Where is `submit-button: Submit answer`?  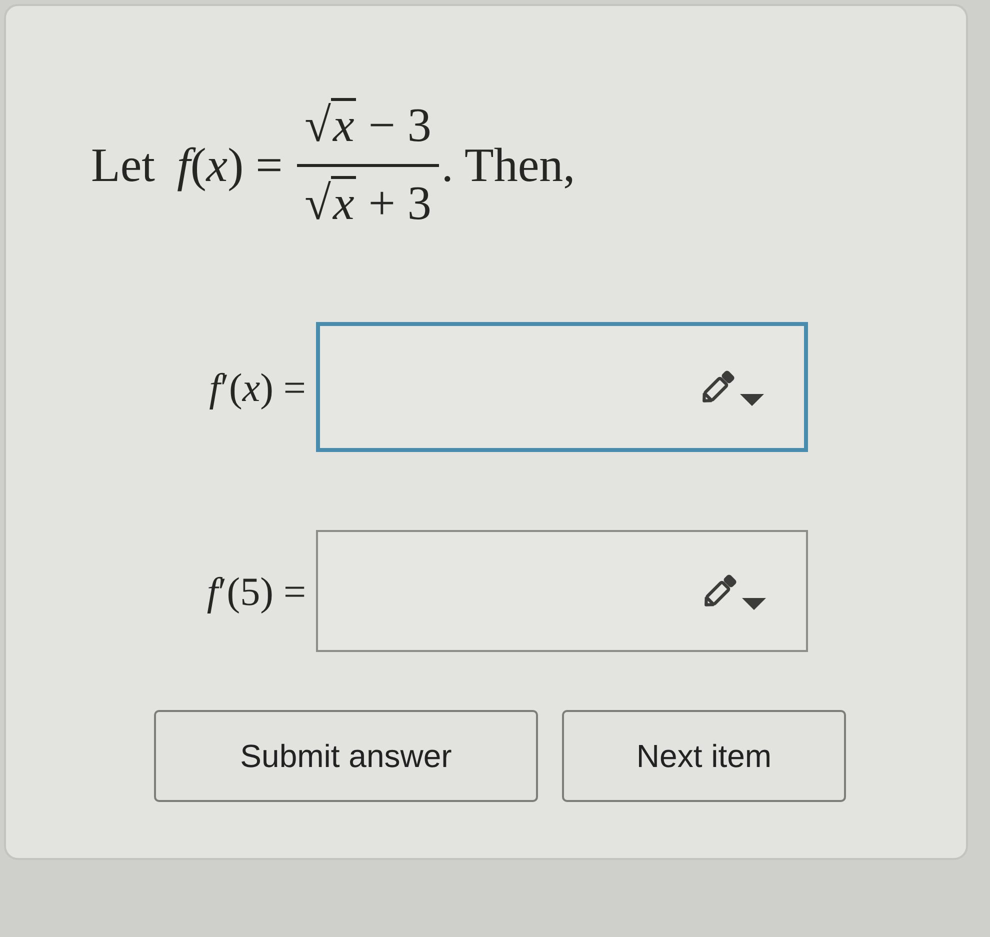 submit-button: Submit answer is located at coordinates (346, 756).